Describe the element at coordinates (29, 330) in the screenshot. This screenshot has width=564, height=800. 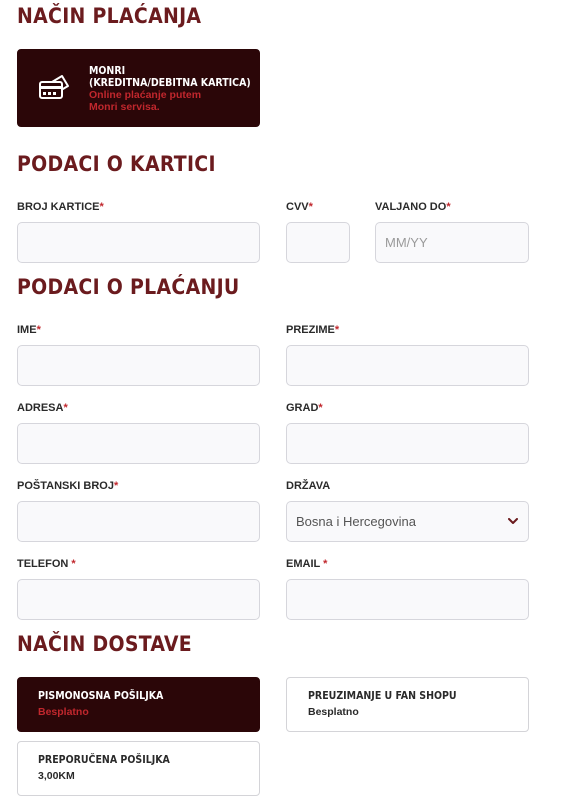
I see `first-name-label: IME*` at that location.